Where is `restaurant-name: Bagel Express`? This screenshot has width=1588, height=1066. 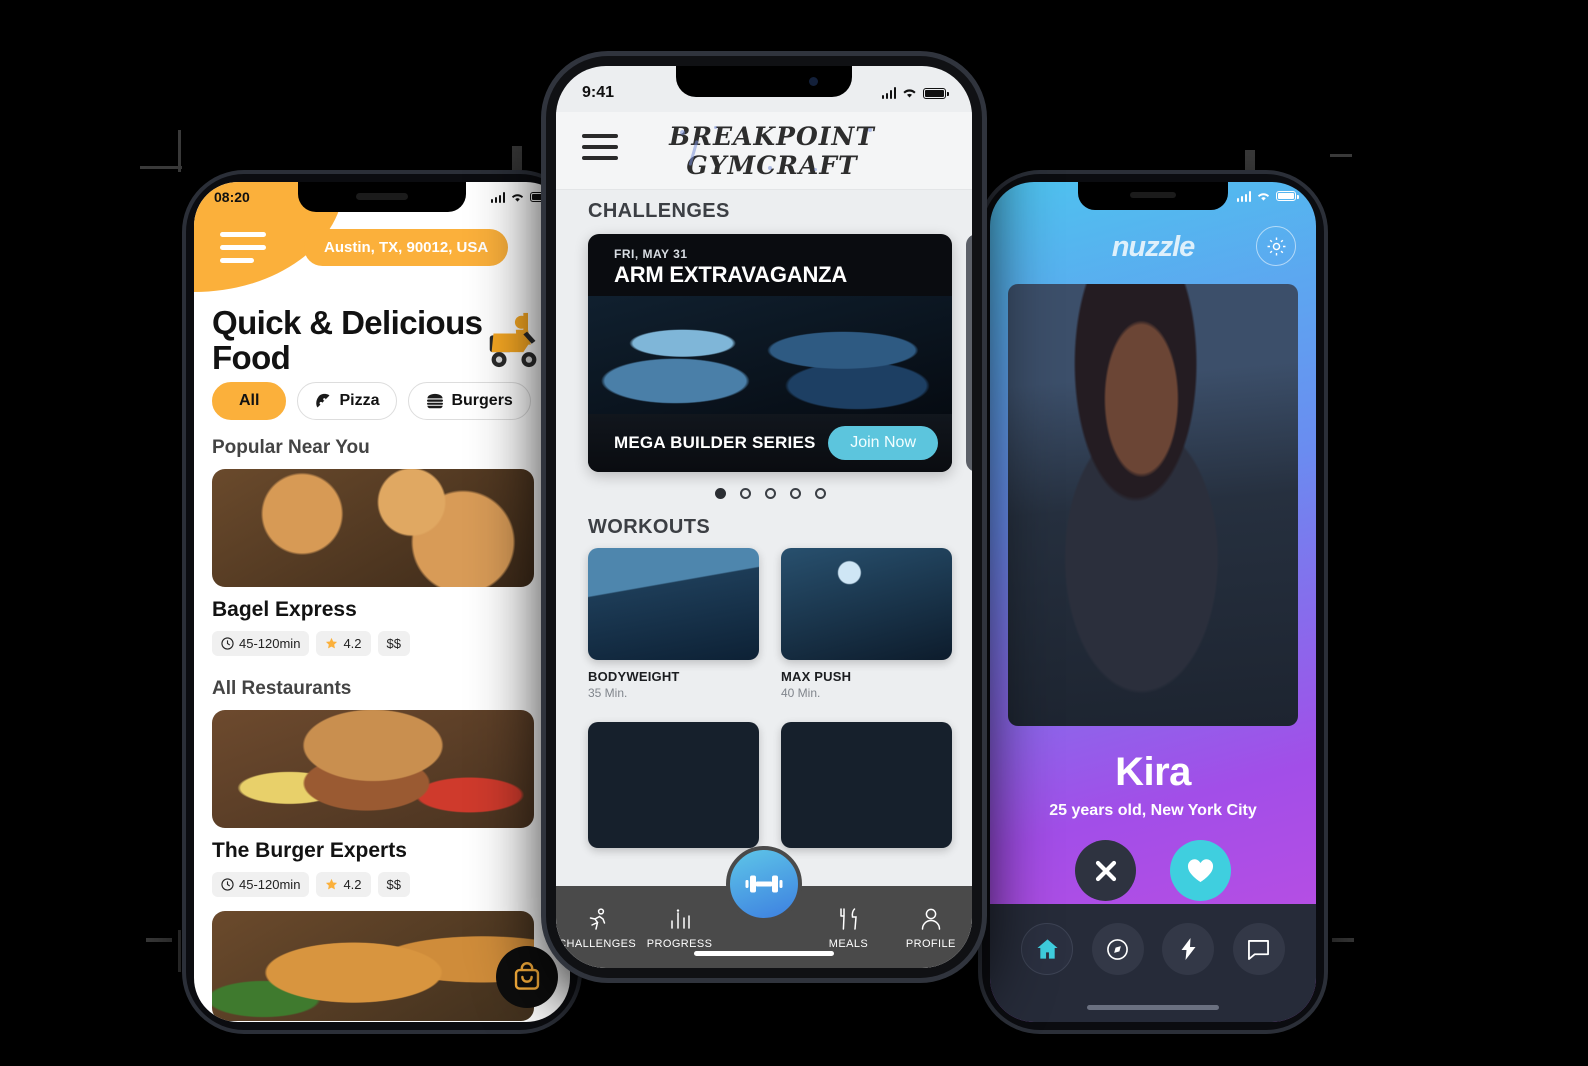
restaurant-name: Bagel Express is located at coordinates (284, 609).